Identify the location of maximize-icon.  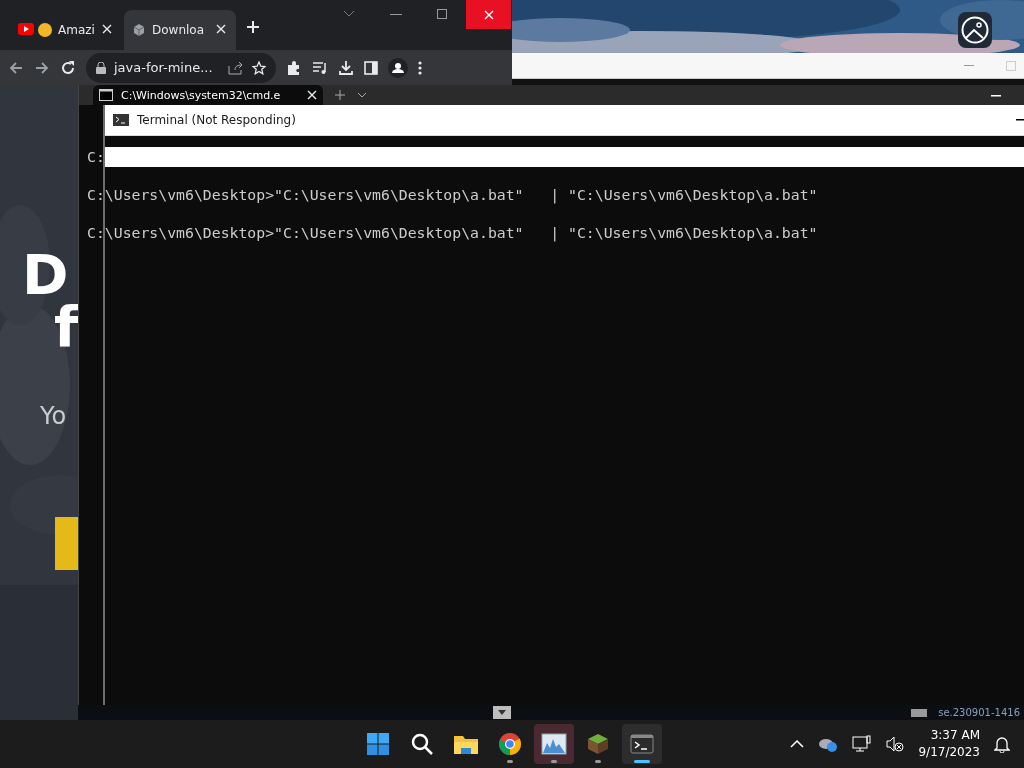
(442, 14).